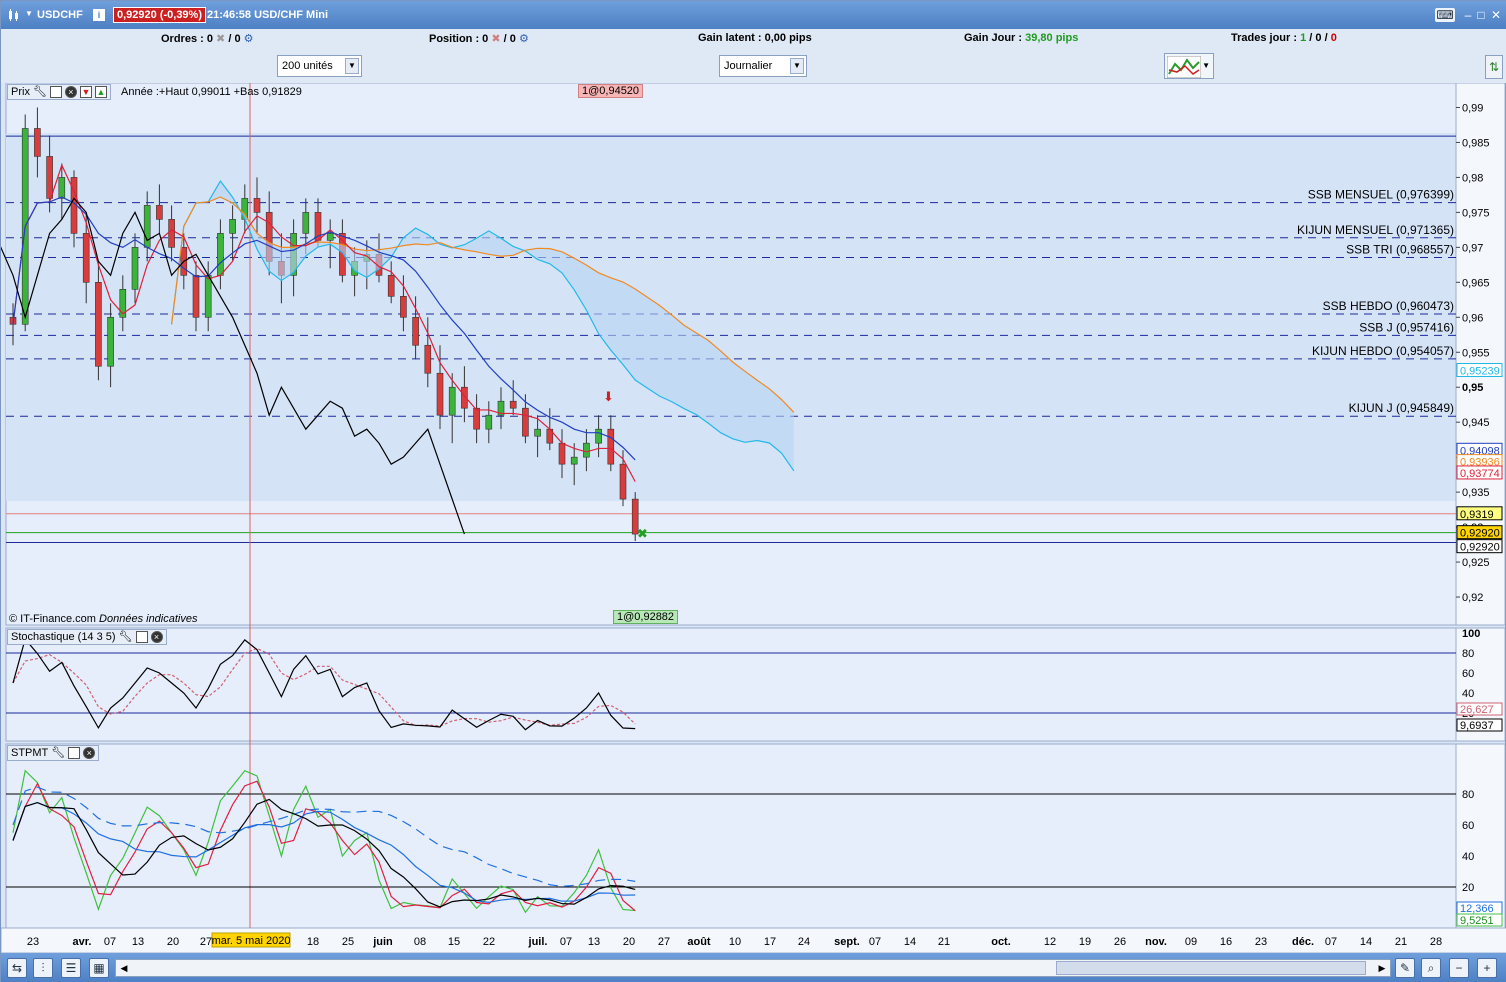 This screenshot has width=1506, height=982. I want to click on info-icon: i, so click(99, 15).